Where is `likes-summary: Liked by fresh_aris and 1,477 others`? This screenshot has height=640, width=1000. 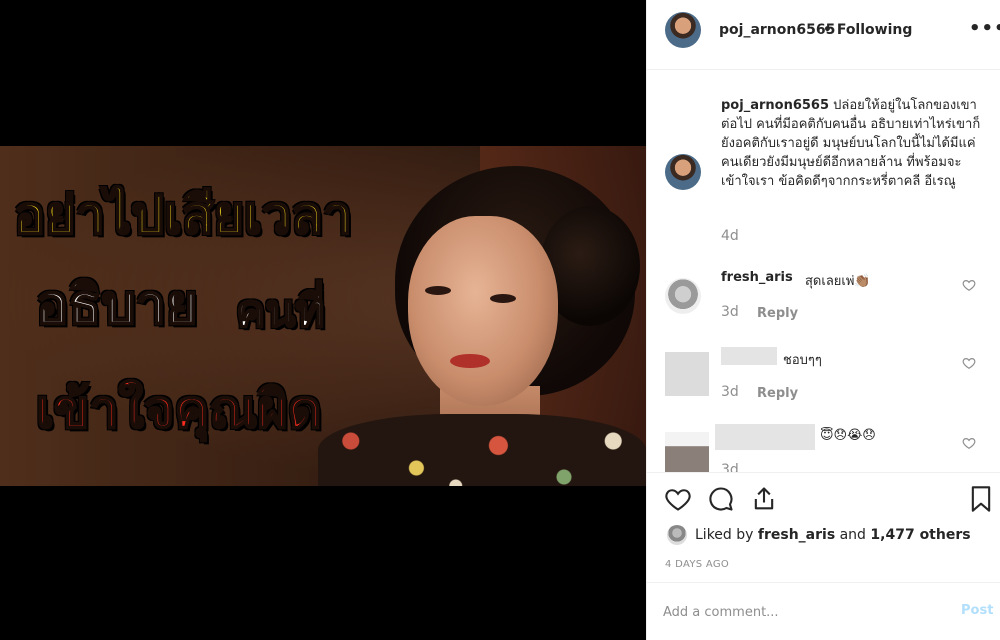
likes-summary: Liked by fresh_aris and 1,477 others is located at coordinates (833, 535).